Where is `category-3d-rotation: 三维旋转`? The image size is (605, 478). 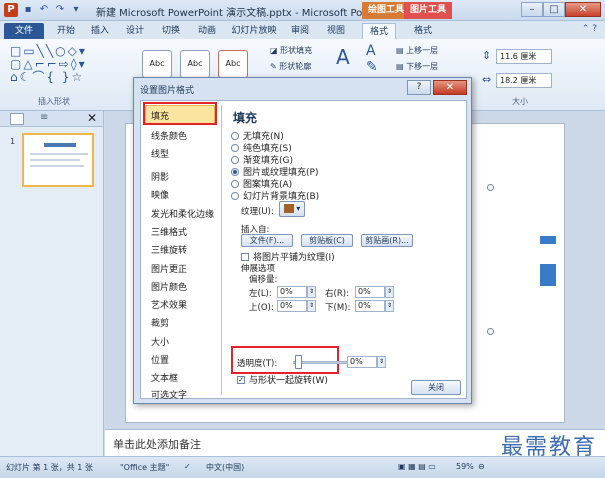 category-3d-rotation: 三维旋转 is located at coordinates (169, 249).